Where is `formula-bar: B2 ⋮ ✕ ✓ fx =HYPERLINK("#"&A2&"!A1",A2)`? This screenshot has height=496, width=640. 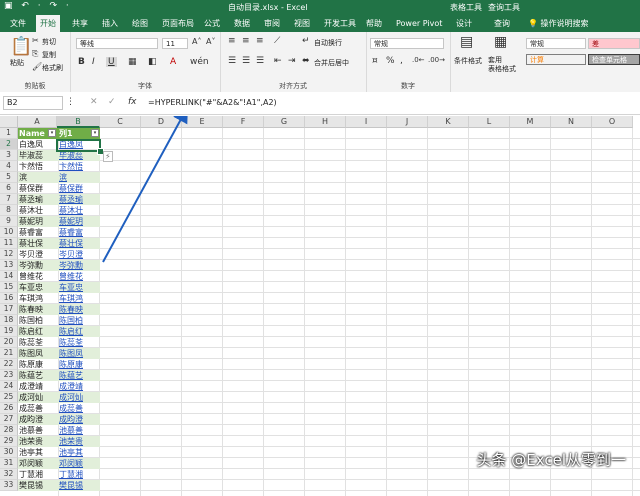
formula-bar: B2 ⋮ ✕ ✓ fx =HYPERLINK("#"&A2&"!A1",A2) is located at coordinates (320, 103).